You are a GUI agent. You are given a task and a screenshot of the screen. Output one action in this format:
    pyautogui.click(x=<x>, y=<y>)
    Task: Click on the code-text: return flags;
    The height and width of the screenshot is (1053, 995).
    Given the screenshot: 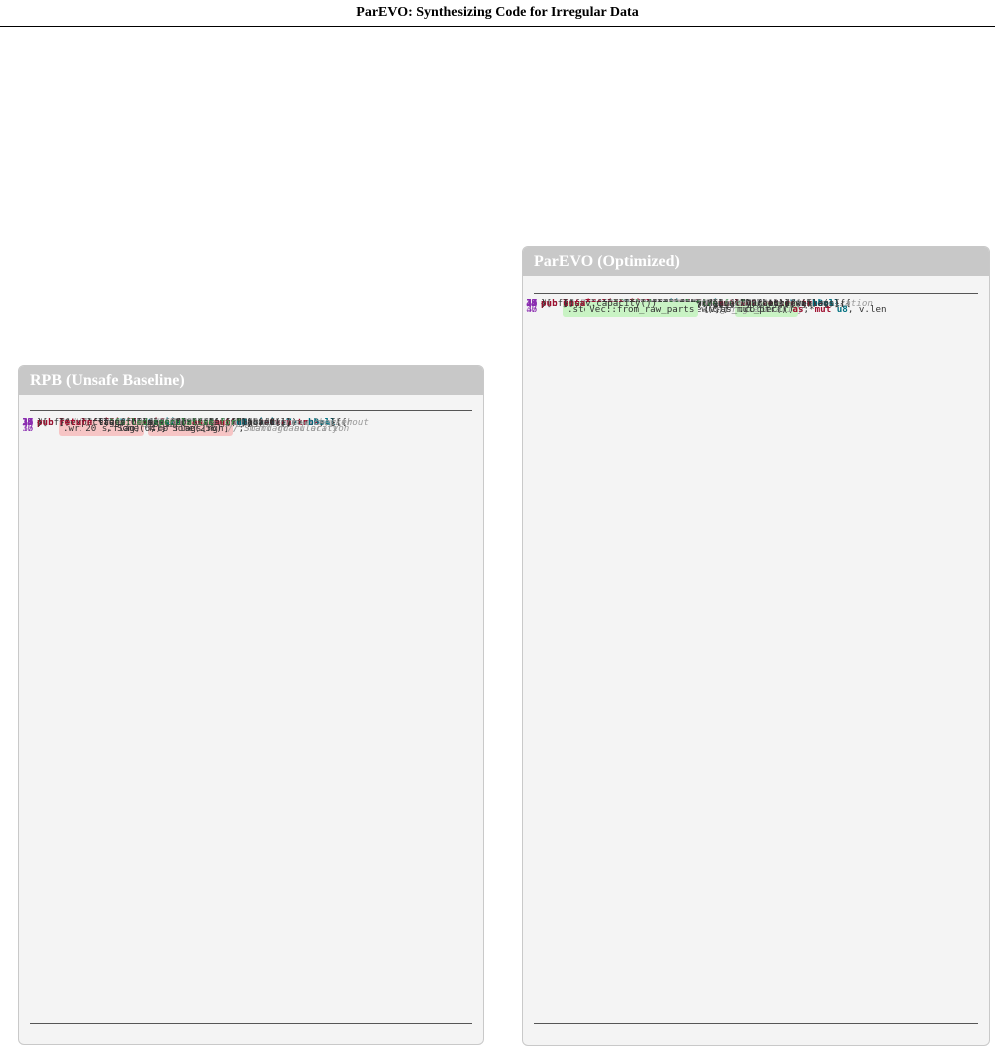 What is the action you would take?
    pyautogui.click(x=95, y=422)
    